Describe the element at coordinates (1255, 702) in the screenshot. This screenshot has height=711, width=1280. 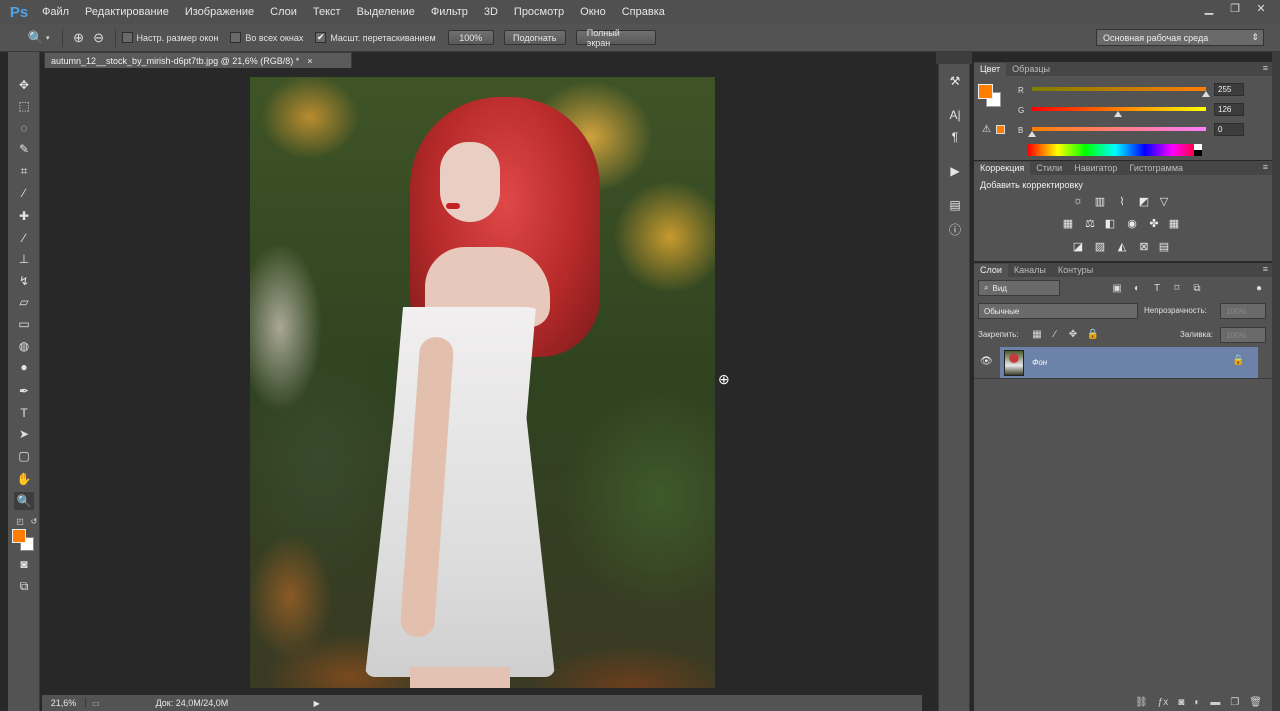
I see `delete-layer-icon: 🗑` at that location.